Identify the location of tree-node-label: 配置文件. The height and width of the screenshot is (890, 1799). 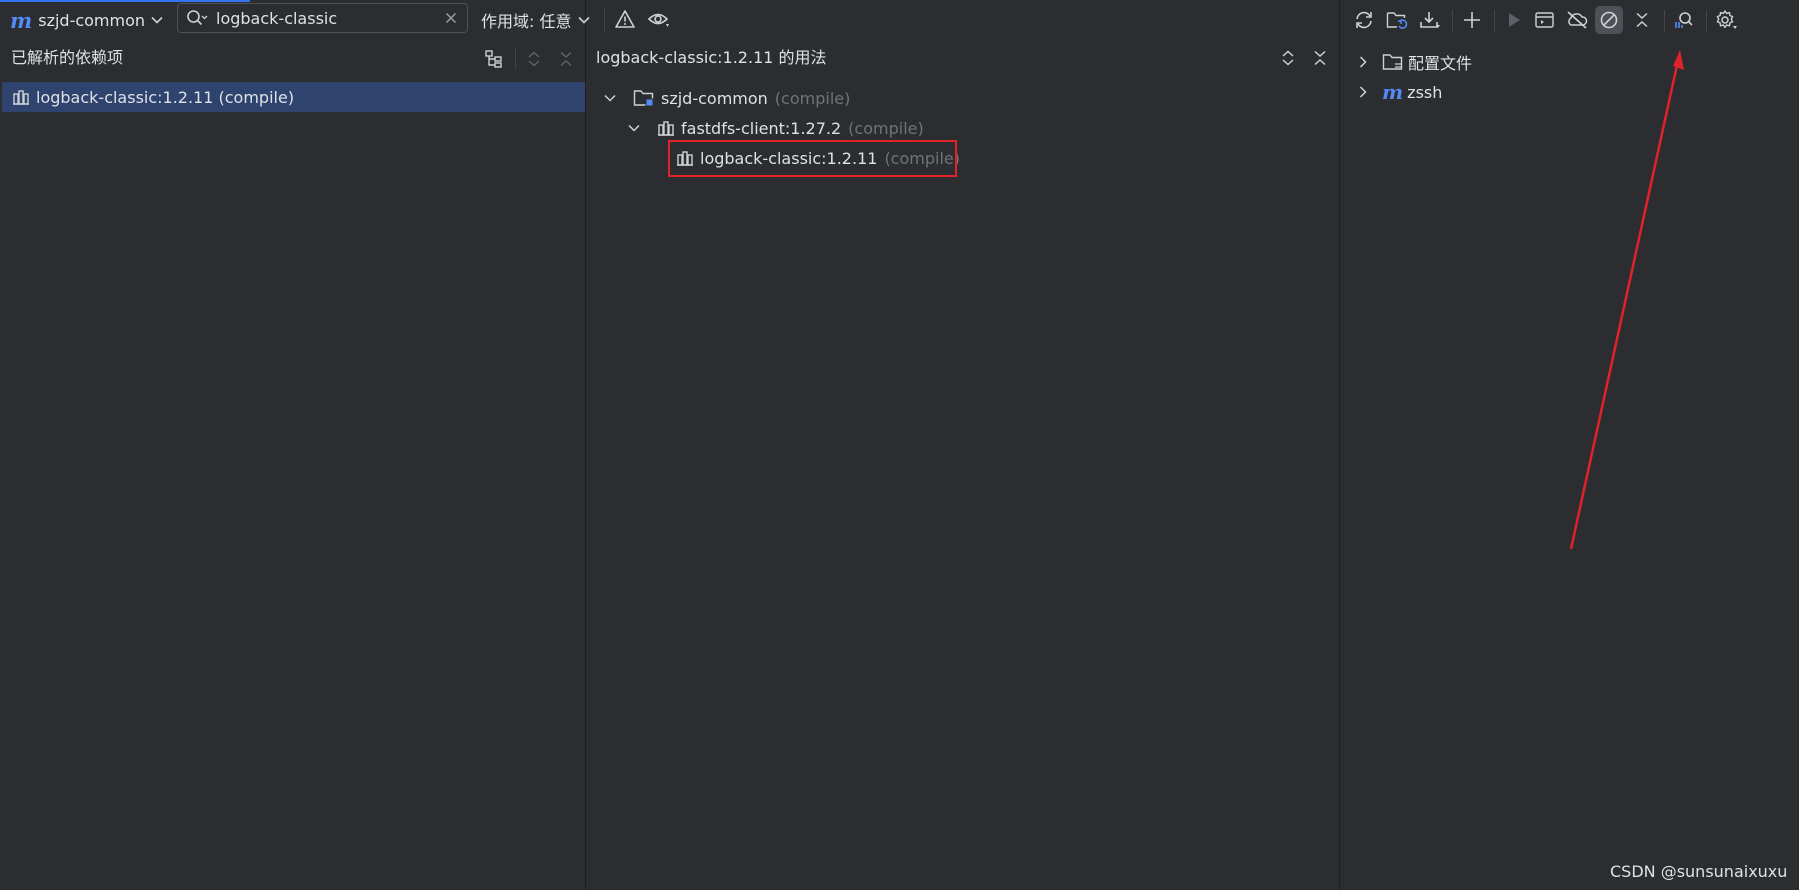
(1440, 63).